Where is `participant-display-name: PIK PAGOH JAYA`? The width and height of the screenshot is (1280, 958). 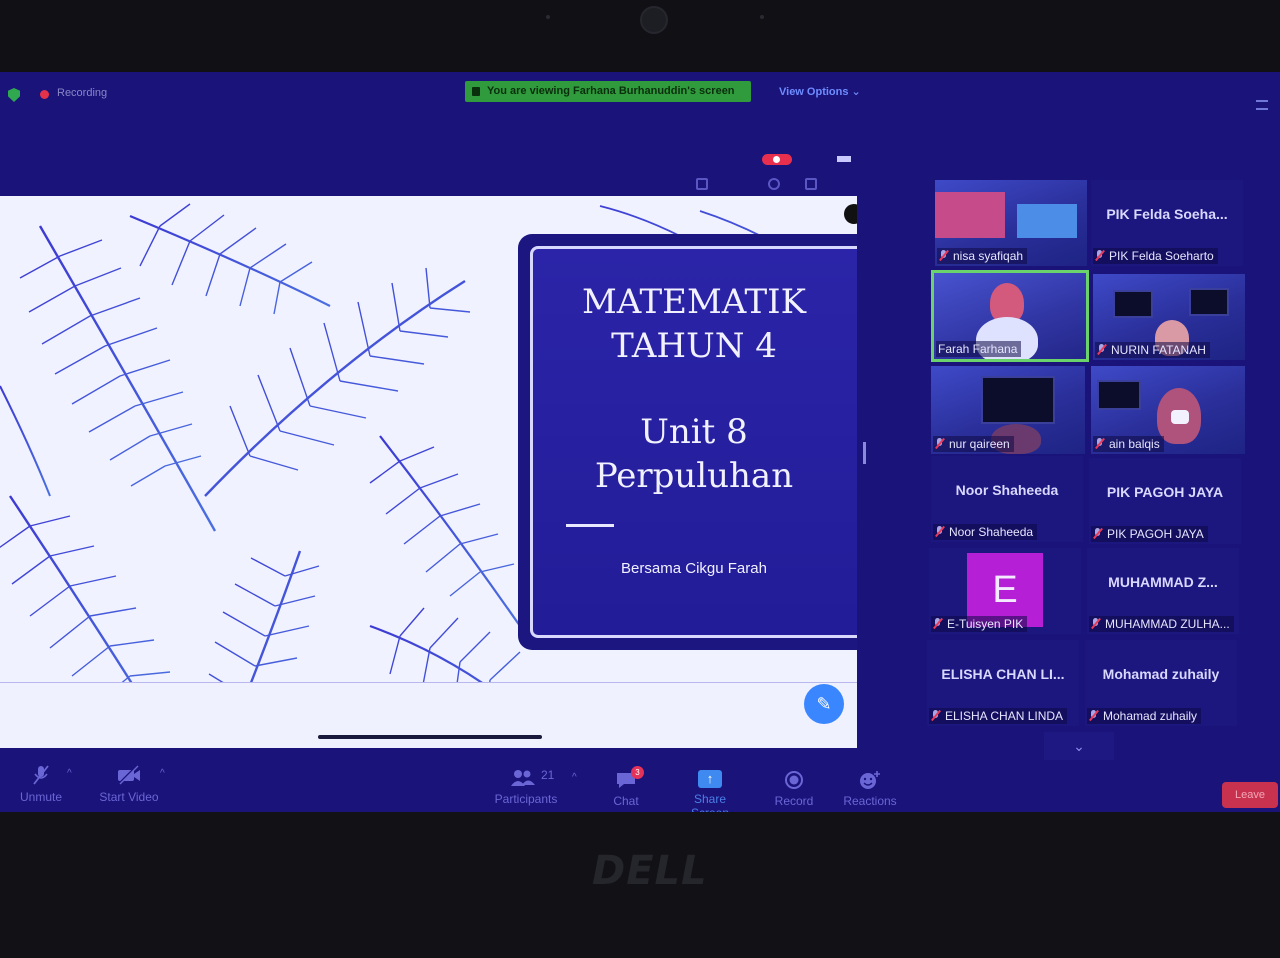 participant-display-name: PIK PAGOH JAYA is located at coordinates (1165, 492).